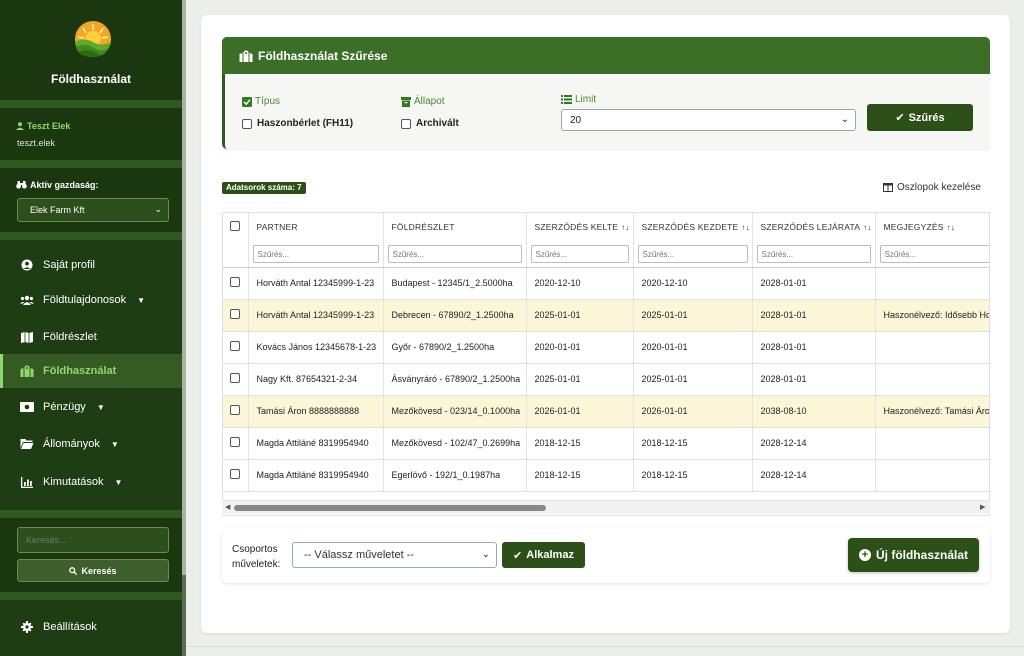 The image size is (1024, 656). I want to click on table-cell: 2020-01-01, so click(580, 347).